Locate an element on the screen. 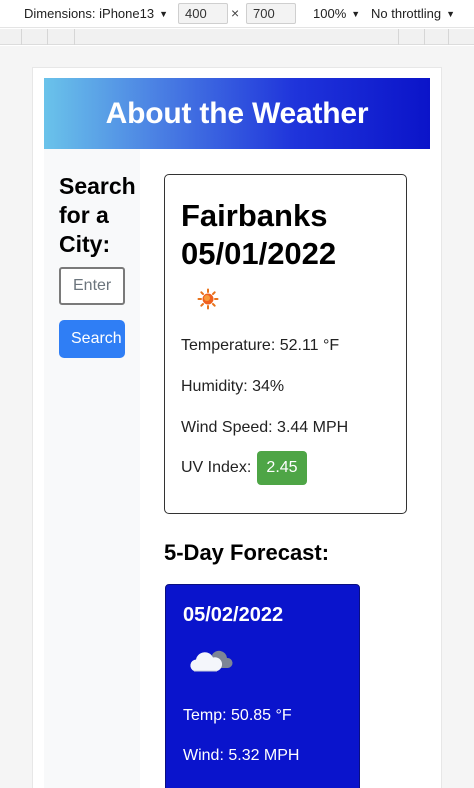 The image size is (474, 788). wind-speed-text: Wind Speed: 3.44 MPH is located at coordinates (265, 427).